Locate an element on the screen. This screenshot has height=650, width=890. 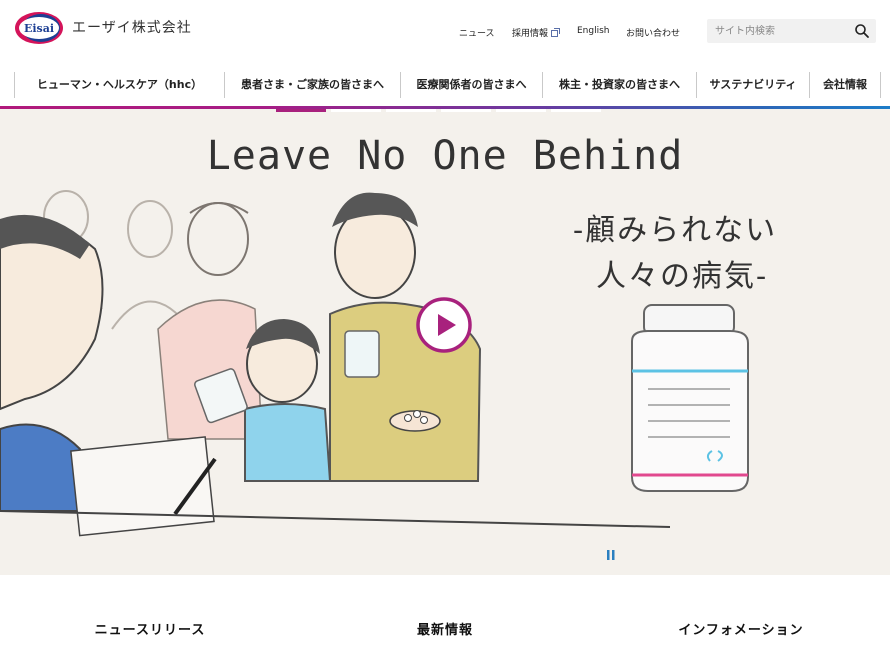
nav-item-investors: 株主・投資家の皆さまへ is located at coordinates (619, 85).